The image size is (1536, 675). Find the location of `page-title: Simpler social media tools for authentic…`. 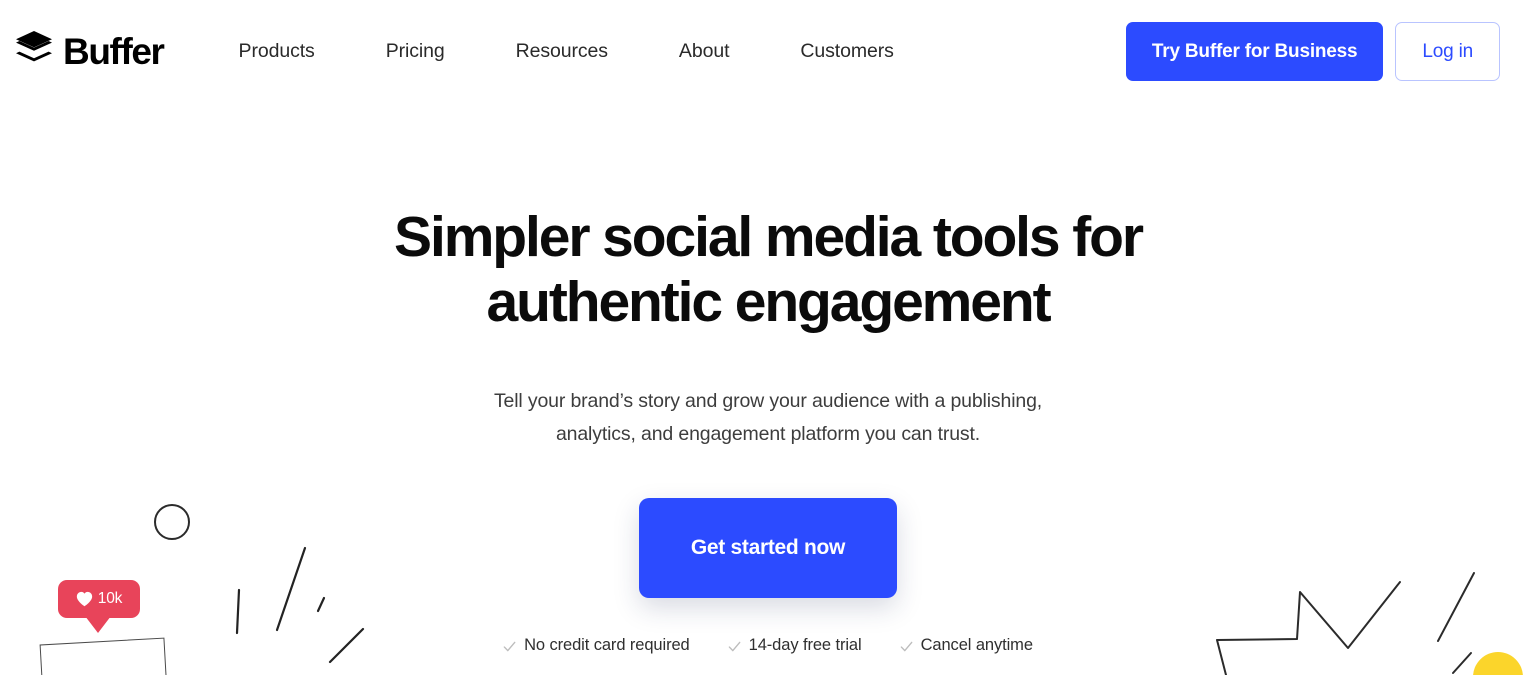

page-title: Simpler social media tools for authentic… is located at coordinates (768, 270).